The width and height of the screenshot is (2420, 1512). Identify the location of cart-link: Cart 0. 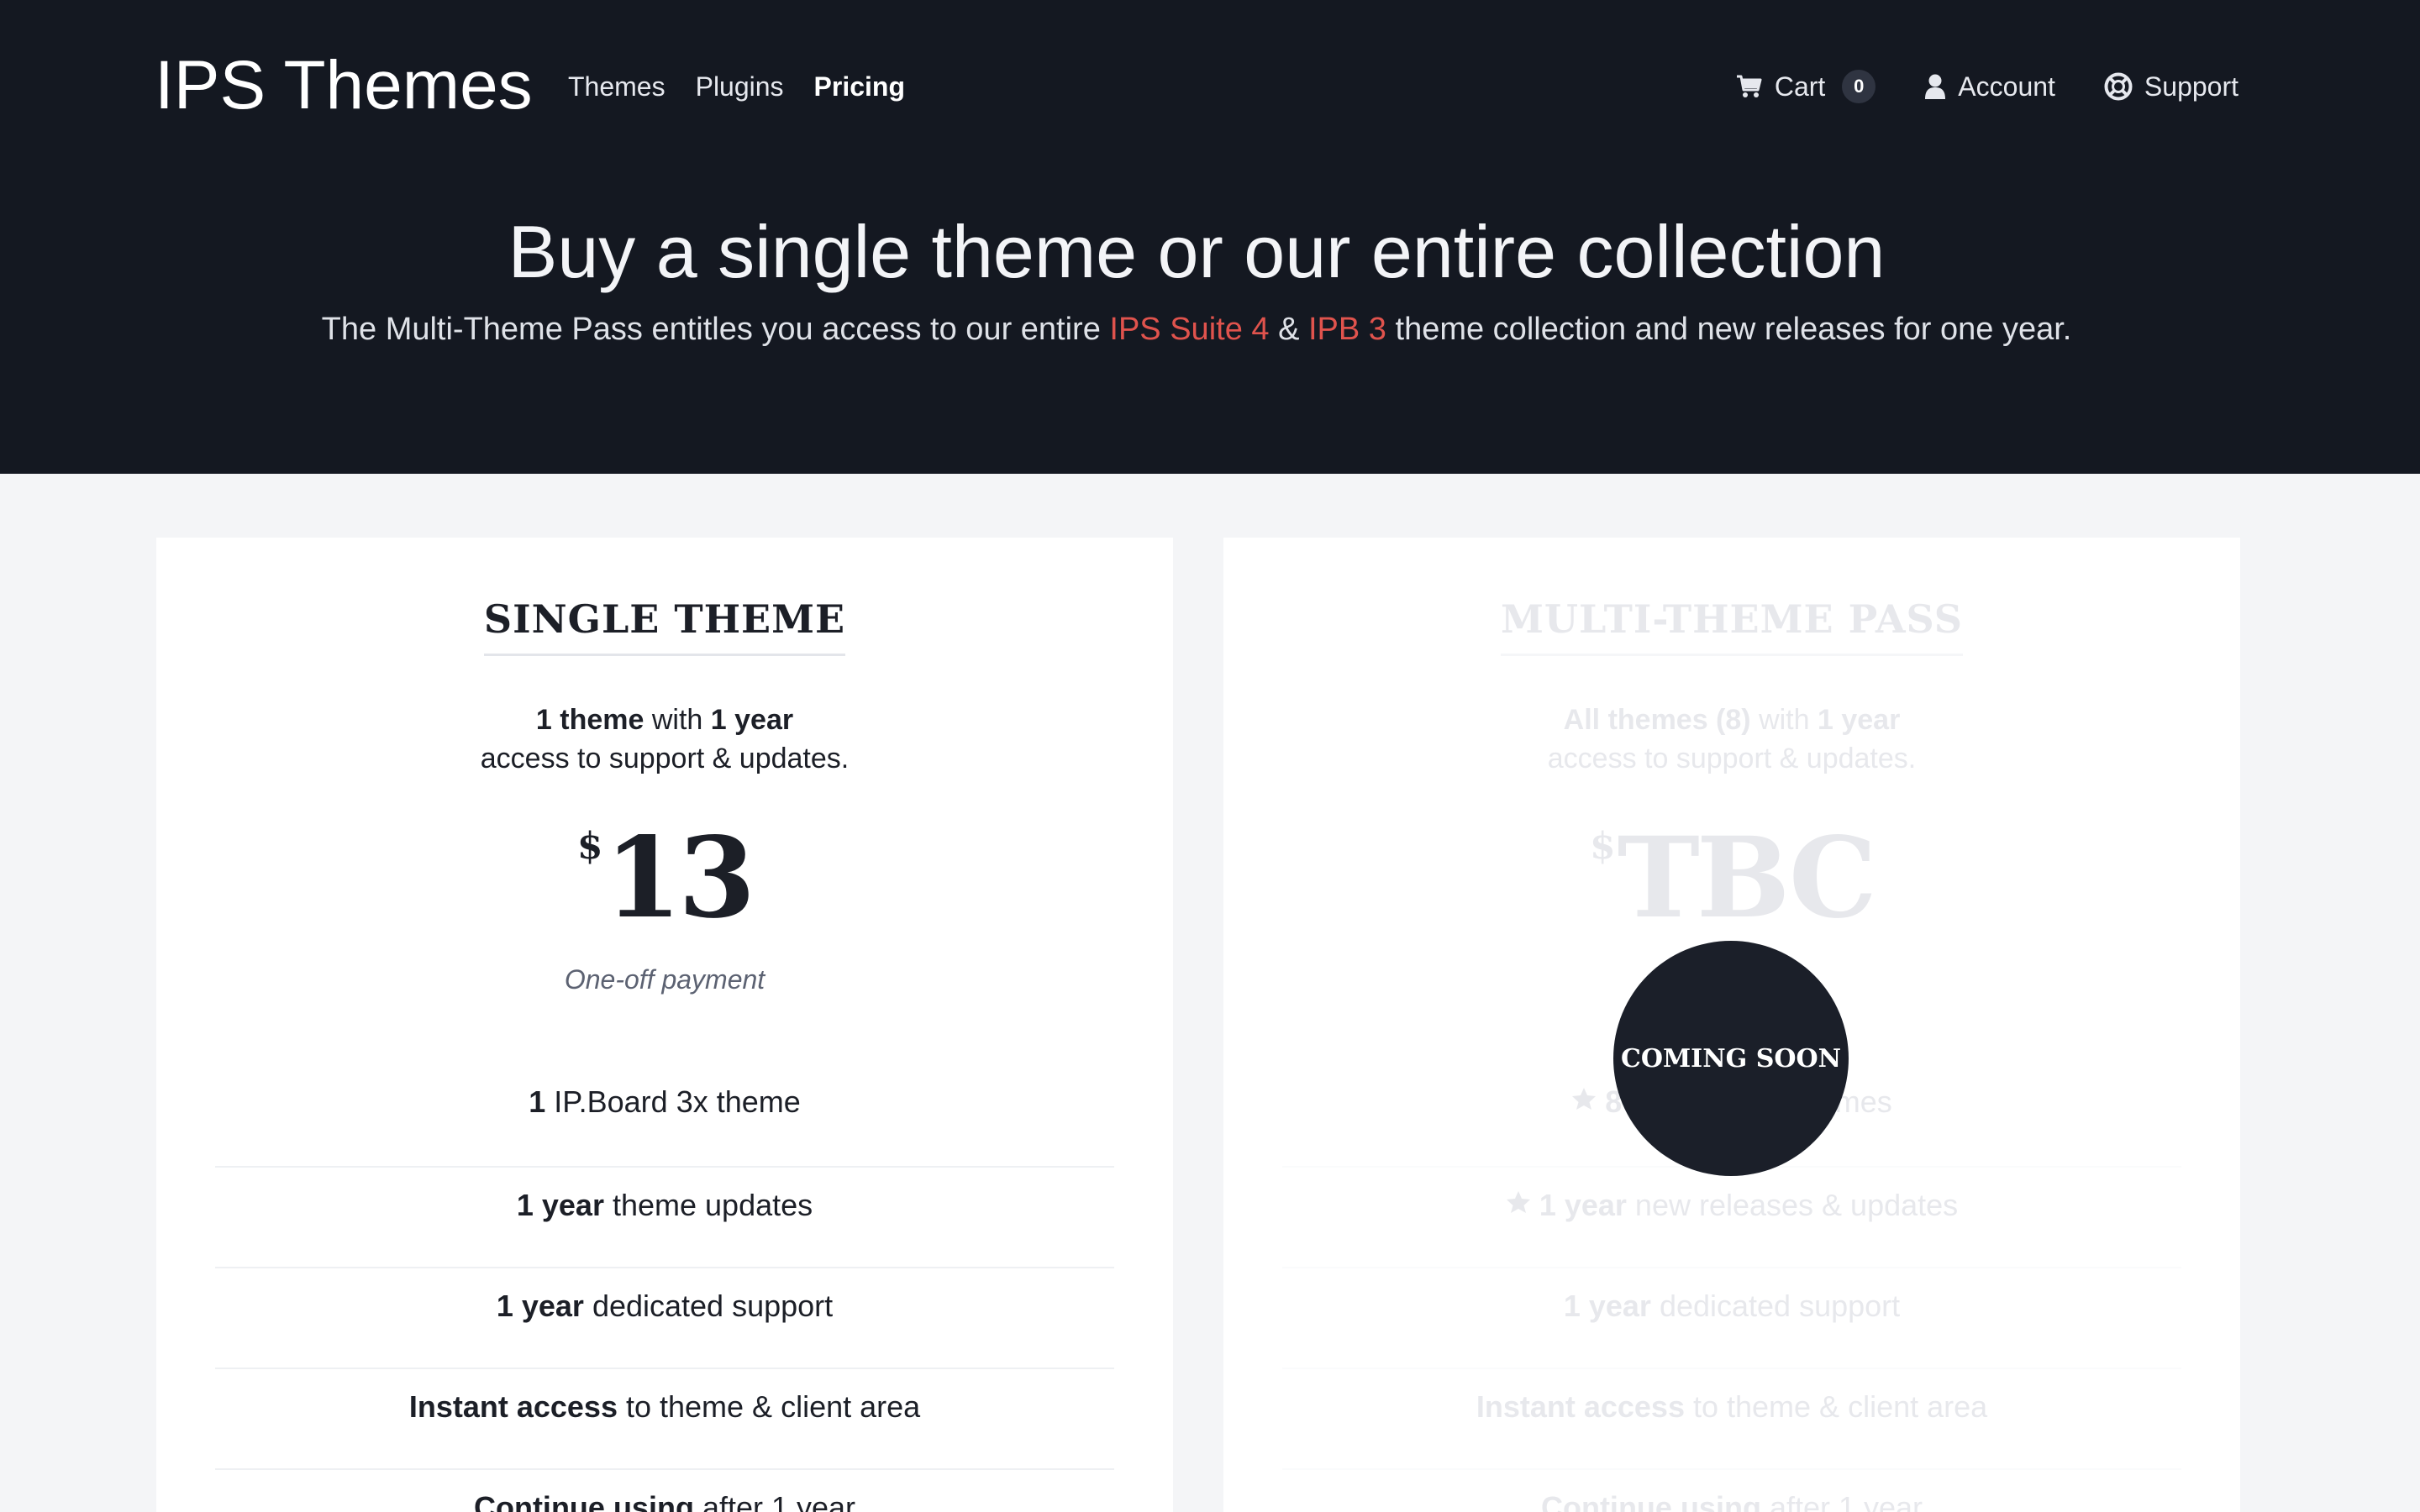
(1806, 87).